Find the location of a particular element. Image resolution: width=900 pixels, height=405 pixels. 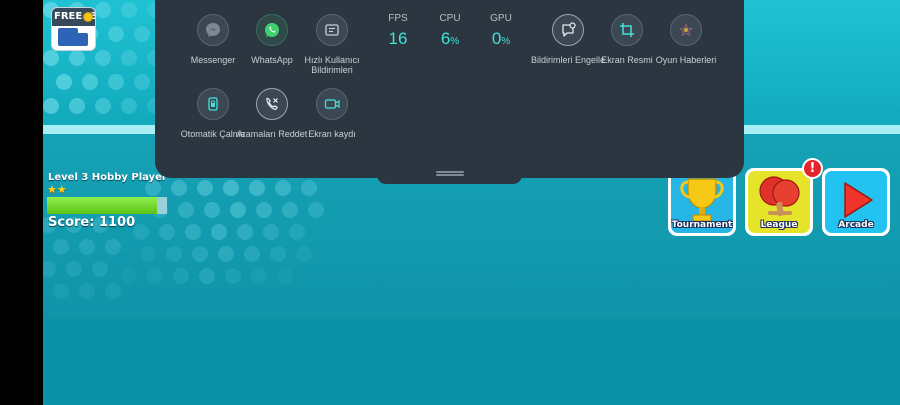

panel-notch is located at coordinates (449, 179).